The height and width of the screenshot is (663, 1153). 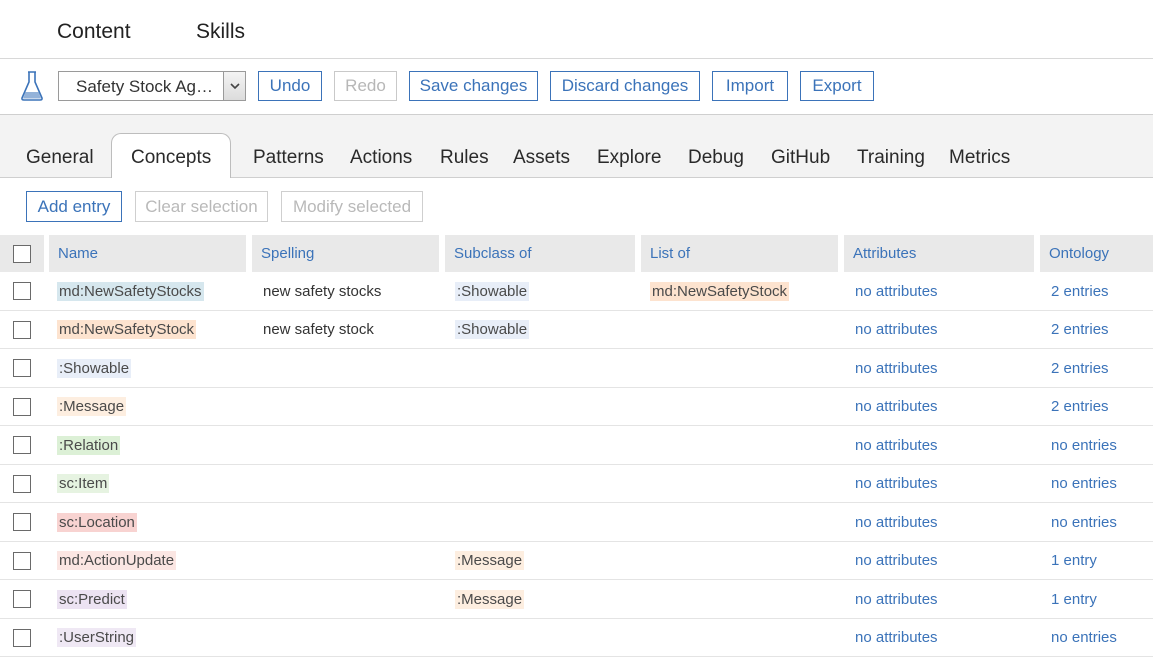 What do you see at coordinates (74, 206) in the screenshot?
I see `add-entry-button: Add entry` at bounding box center [74, 206].